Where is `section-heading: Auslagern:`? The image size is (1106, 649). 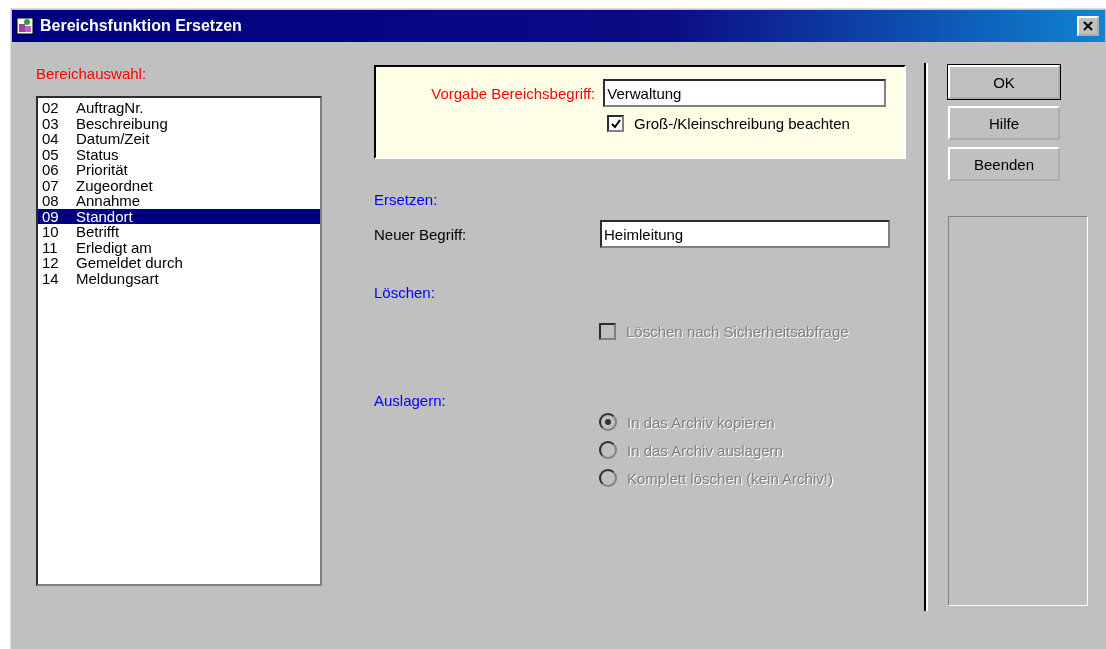 section-heading: Auslagern: is located at coordinates (410, 400).